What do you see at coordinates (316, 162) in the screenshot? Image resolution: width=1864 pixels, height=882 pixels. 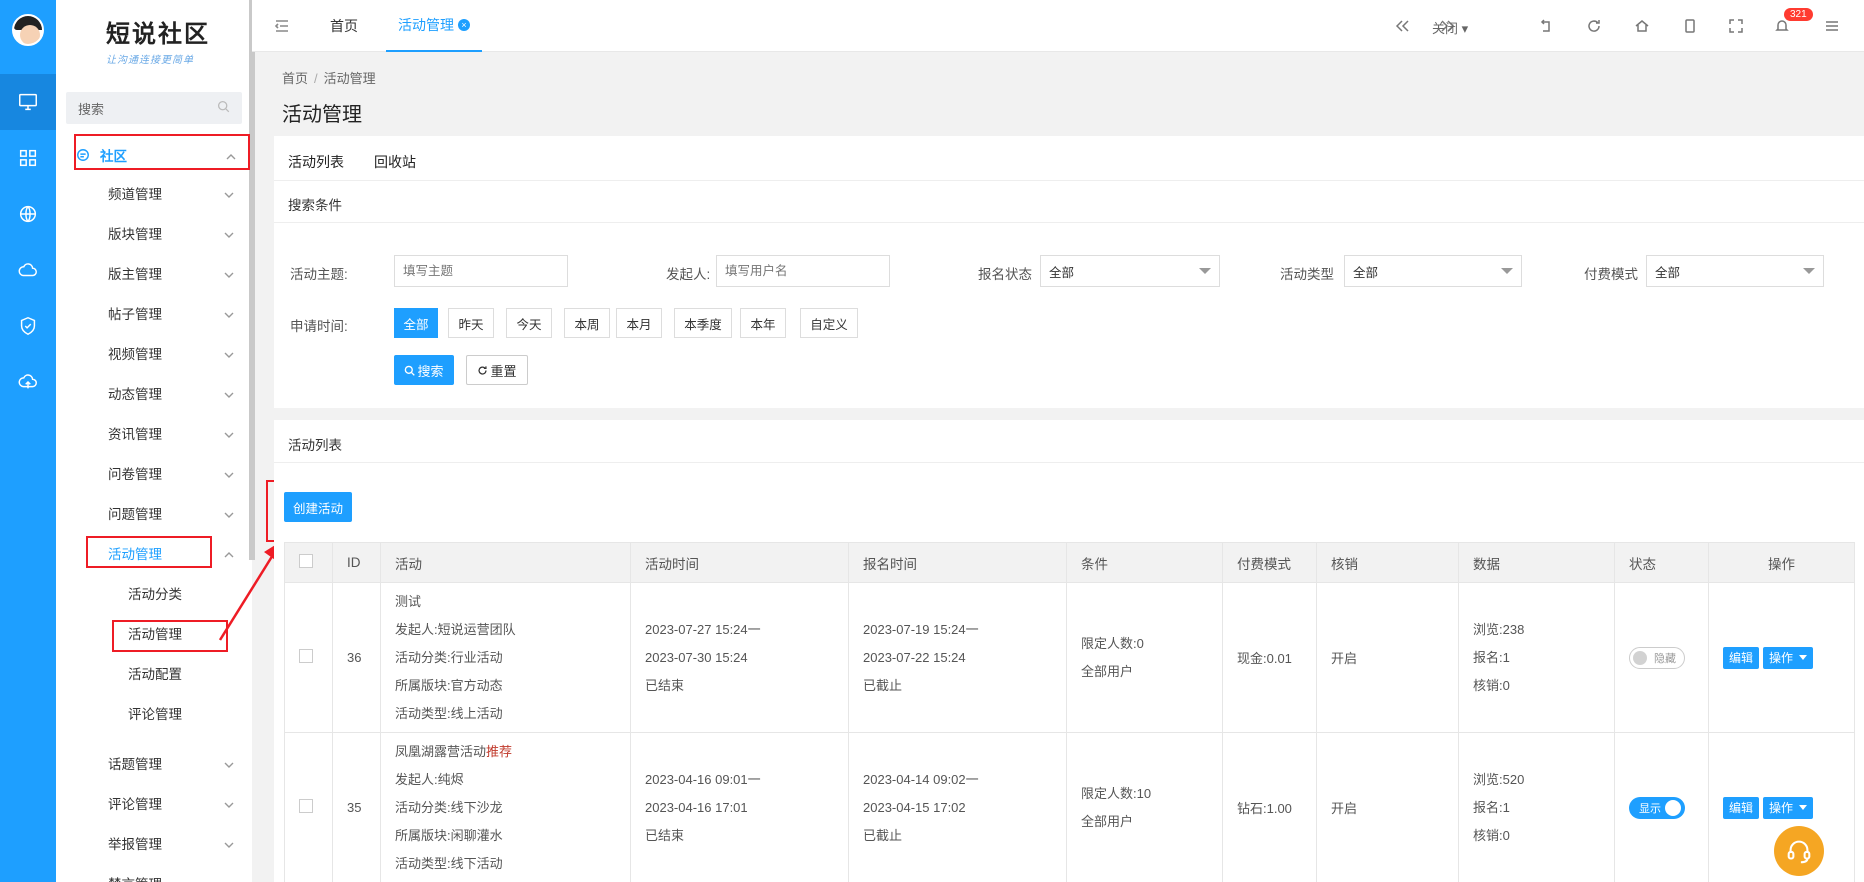 I see `tab-activity-list: 活动列表` at bounding box center [316, 162].